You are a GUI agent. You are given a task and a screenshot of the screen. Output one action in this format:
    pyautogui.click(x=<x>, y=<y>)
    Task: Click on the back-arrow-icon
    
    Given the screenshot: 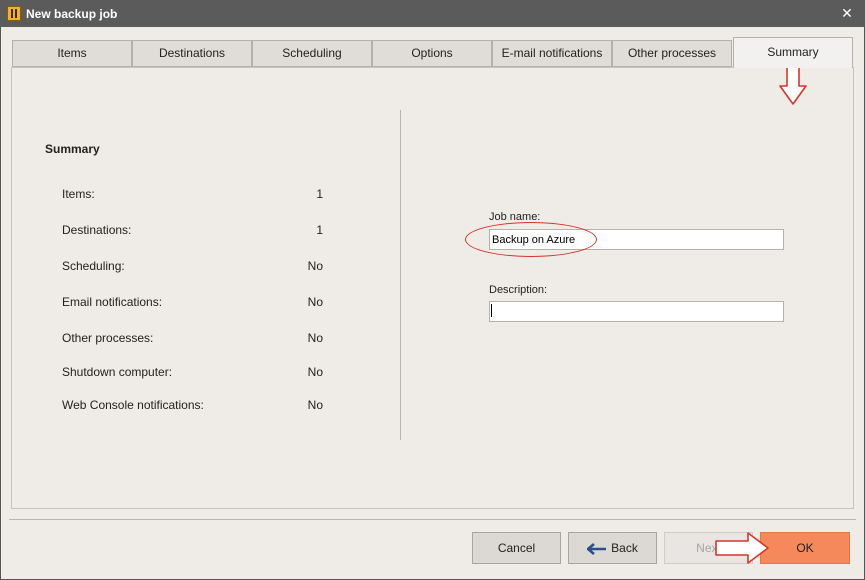 What is the action you would take?
    pyautogui.click(x=597, y=548)
    